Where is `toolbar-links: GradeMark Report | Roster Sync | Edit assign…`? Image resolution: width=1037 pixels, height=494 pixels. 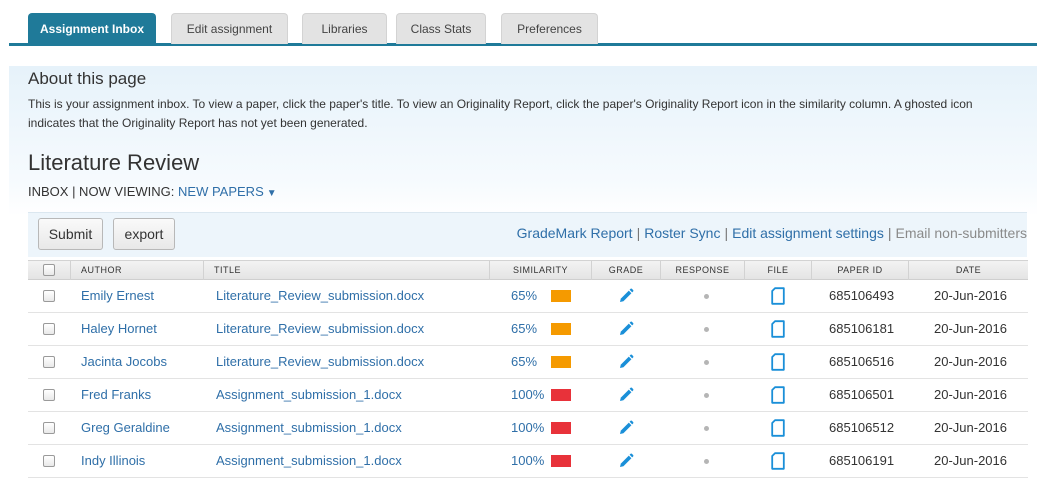 toolbar-links: GradeMark Report | Roster Sync | Edit assign… is located at coordinates (772, 233).